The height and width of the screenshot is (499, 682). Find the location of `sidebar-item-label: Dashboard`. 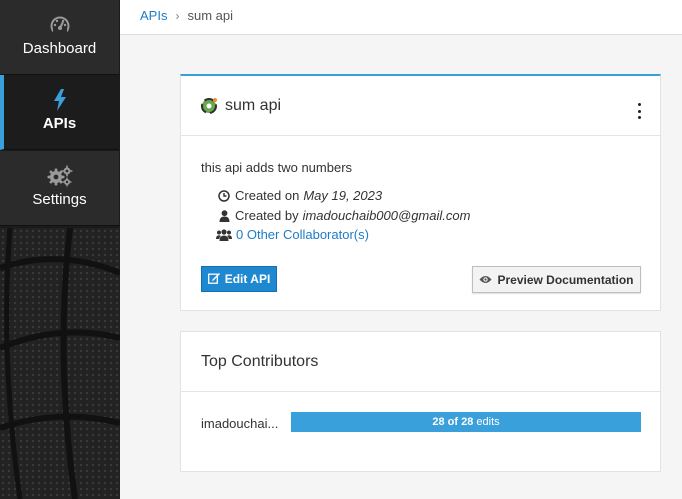

sidebar-item-label: Dashboard is located at coordinates (59, 48).